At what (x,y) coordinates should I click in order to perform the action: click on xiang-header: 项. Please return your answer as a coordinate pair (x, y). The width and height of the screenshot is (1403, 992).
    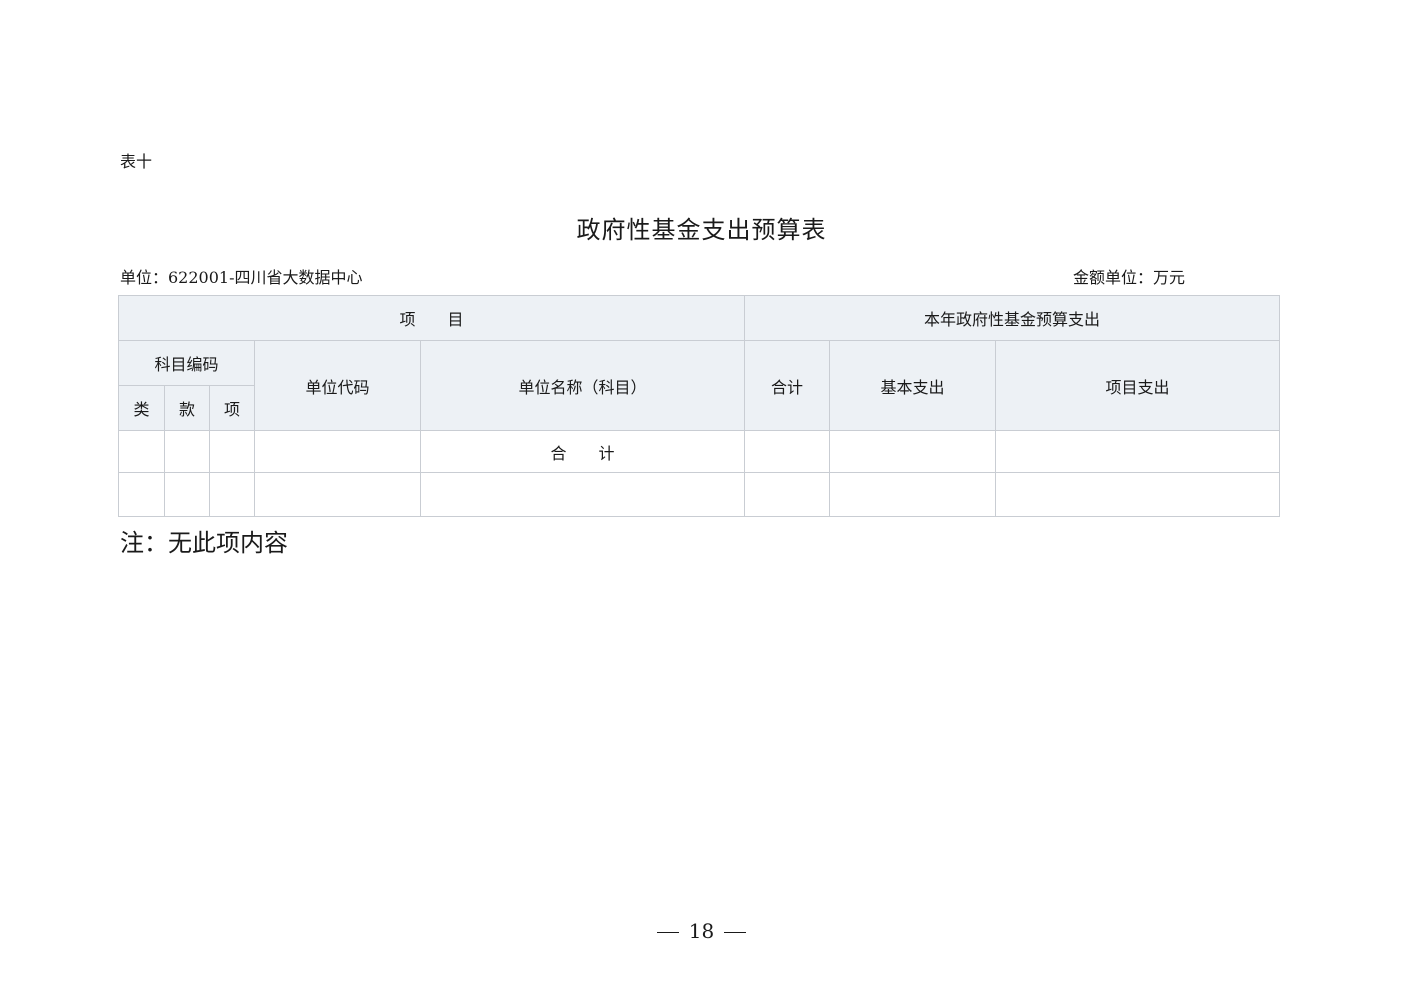
    Looking at the image, I should click on (232, 408).